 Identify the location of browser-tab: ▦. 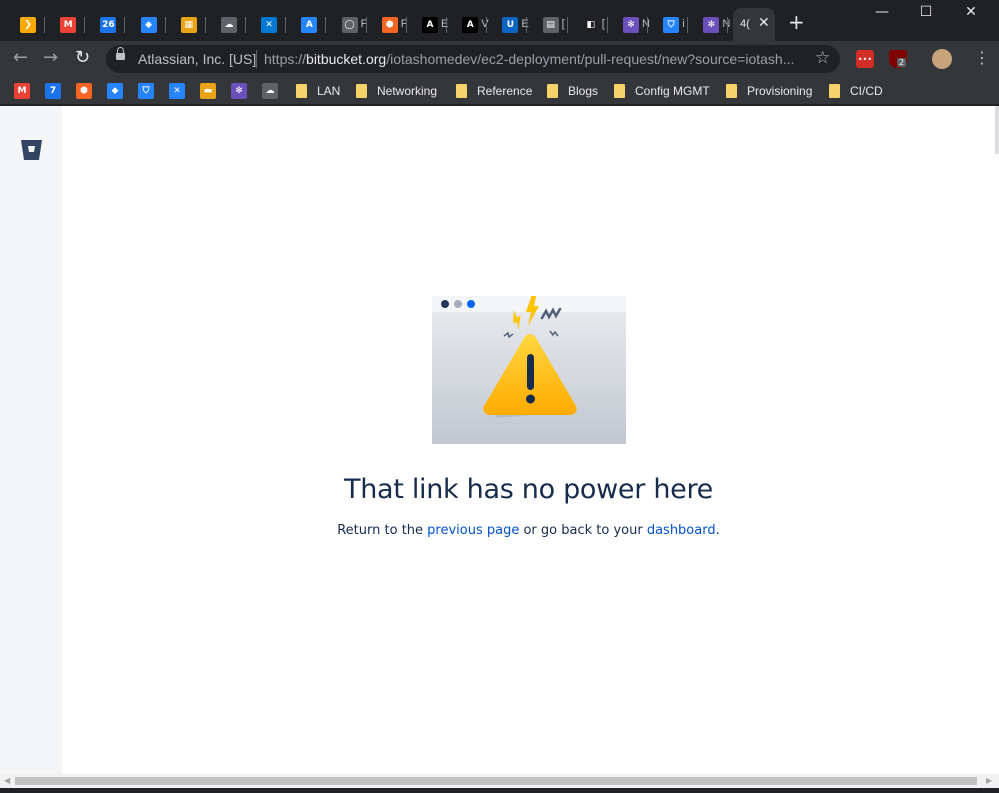
(187, 24).